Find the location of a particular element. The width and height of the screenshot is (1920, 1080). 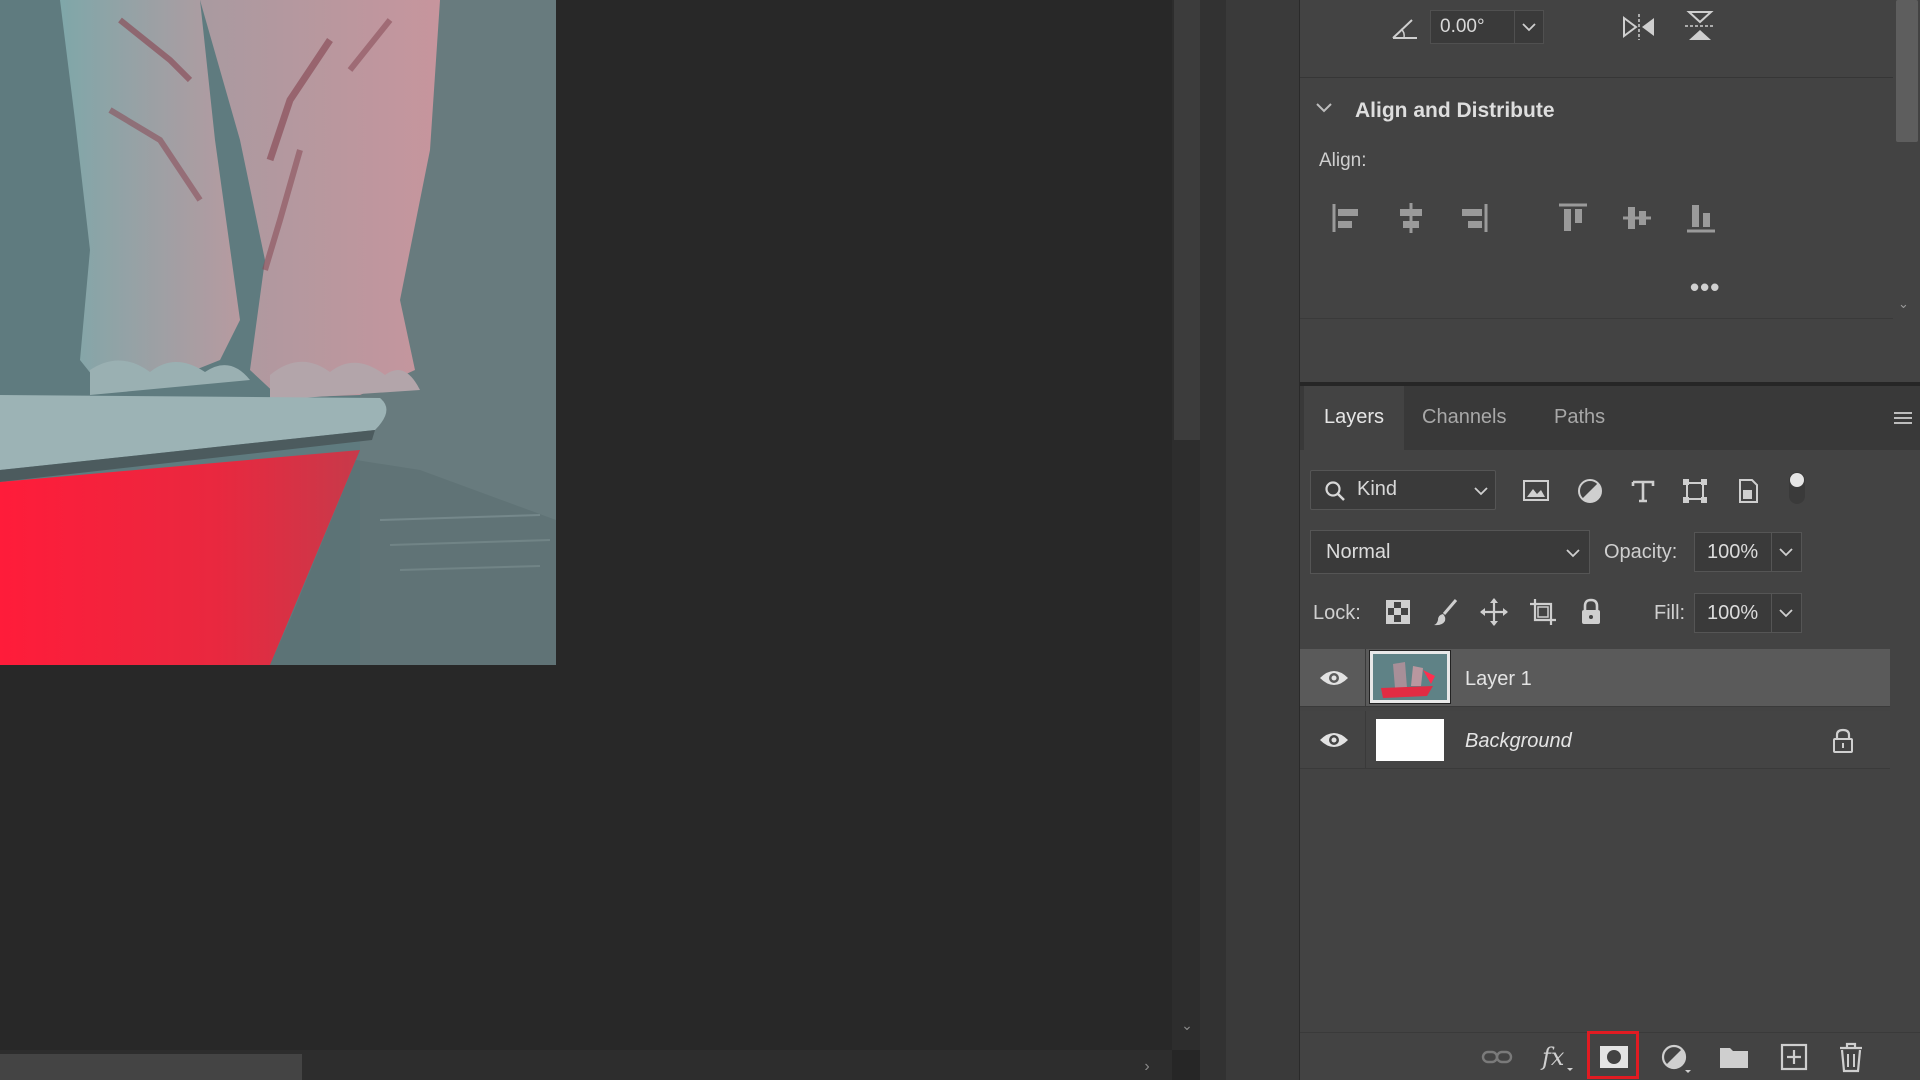

lock-icon is located at coordinates (1843, 741).